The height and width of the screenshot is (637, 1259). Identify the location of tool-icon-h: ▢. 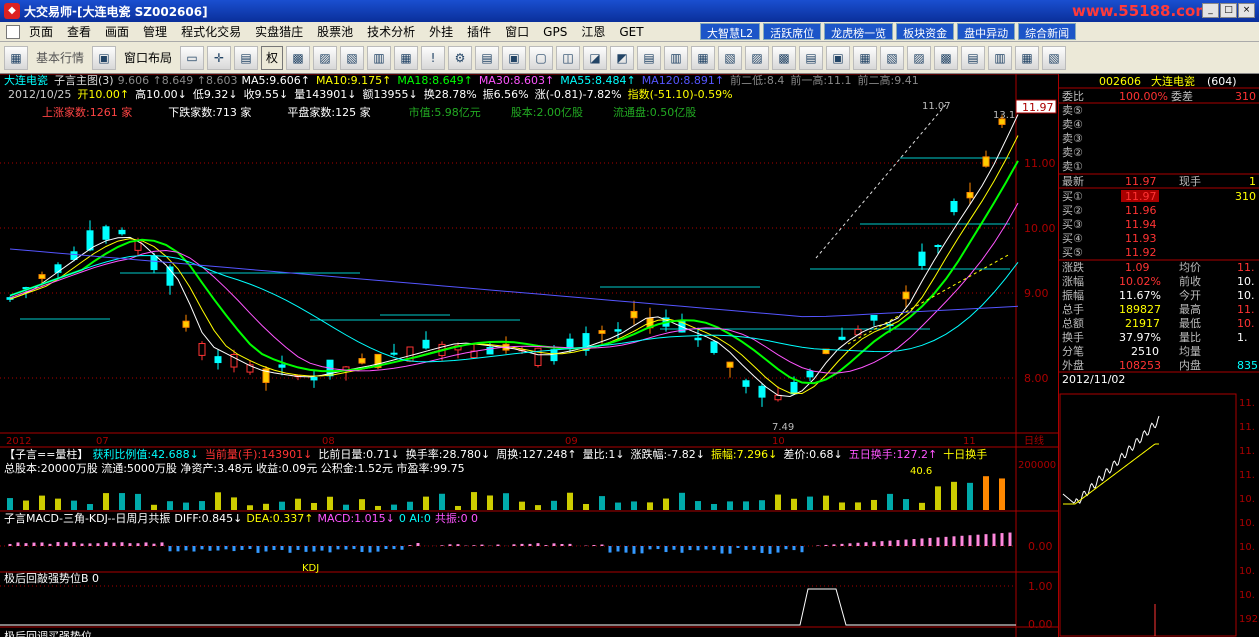
(541, 57).